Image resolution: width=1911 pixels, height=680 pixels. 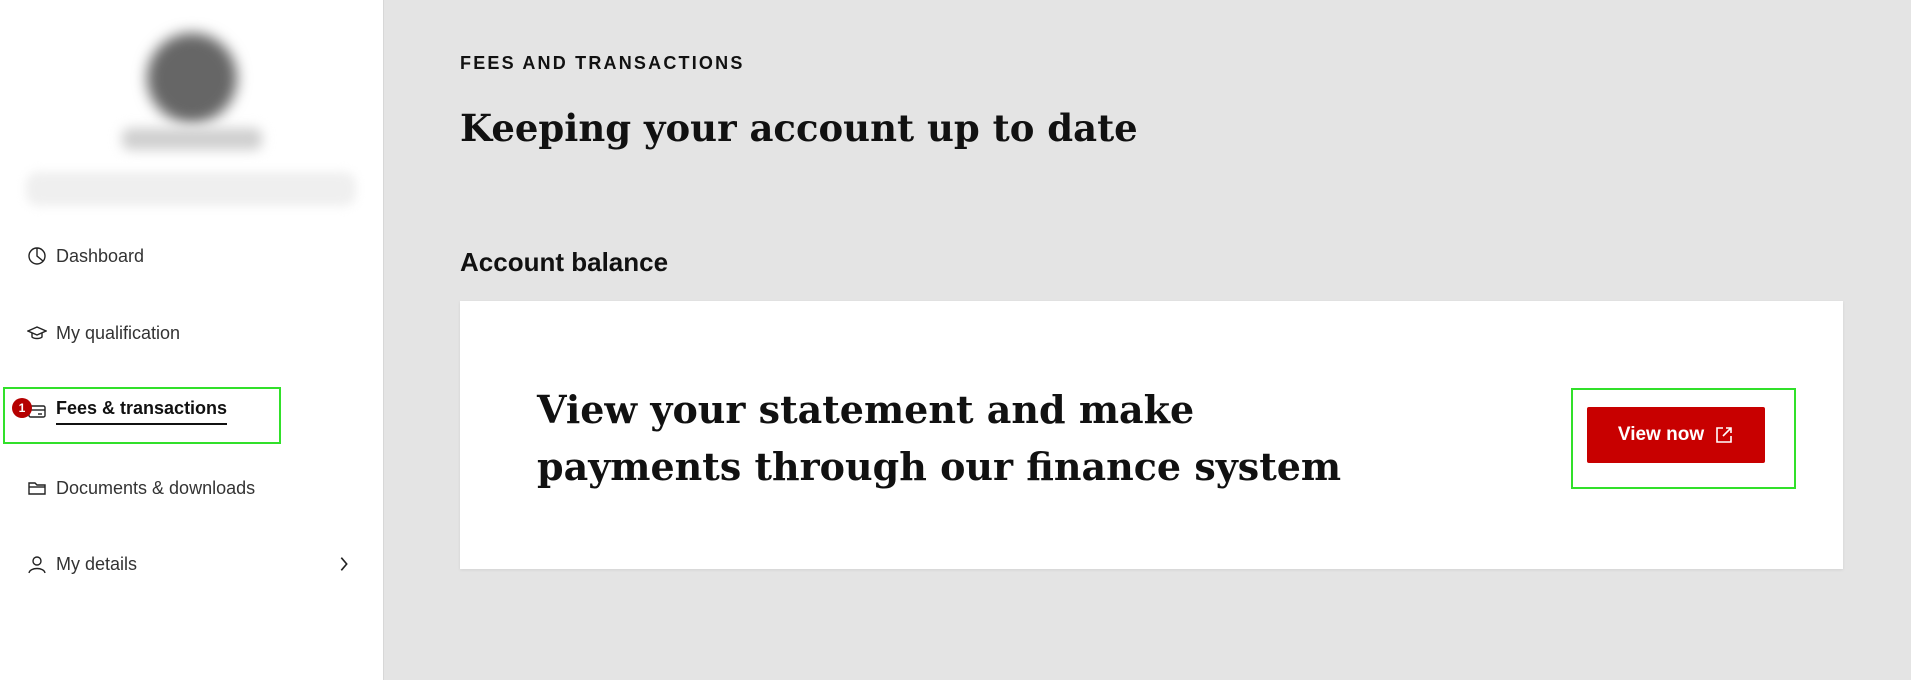 What do you see at coordinates (22, 408) in the screenshot?
I see `step-marker: 1` at bounding box center [22, 408].